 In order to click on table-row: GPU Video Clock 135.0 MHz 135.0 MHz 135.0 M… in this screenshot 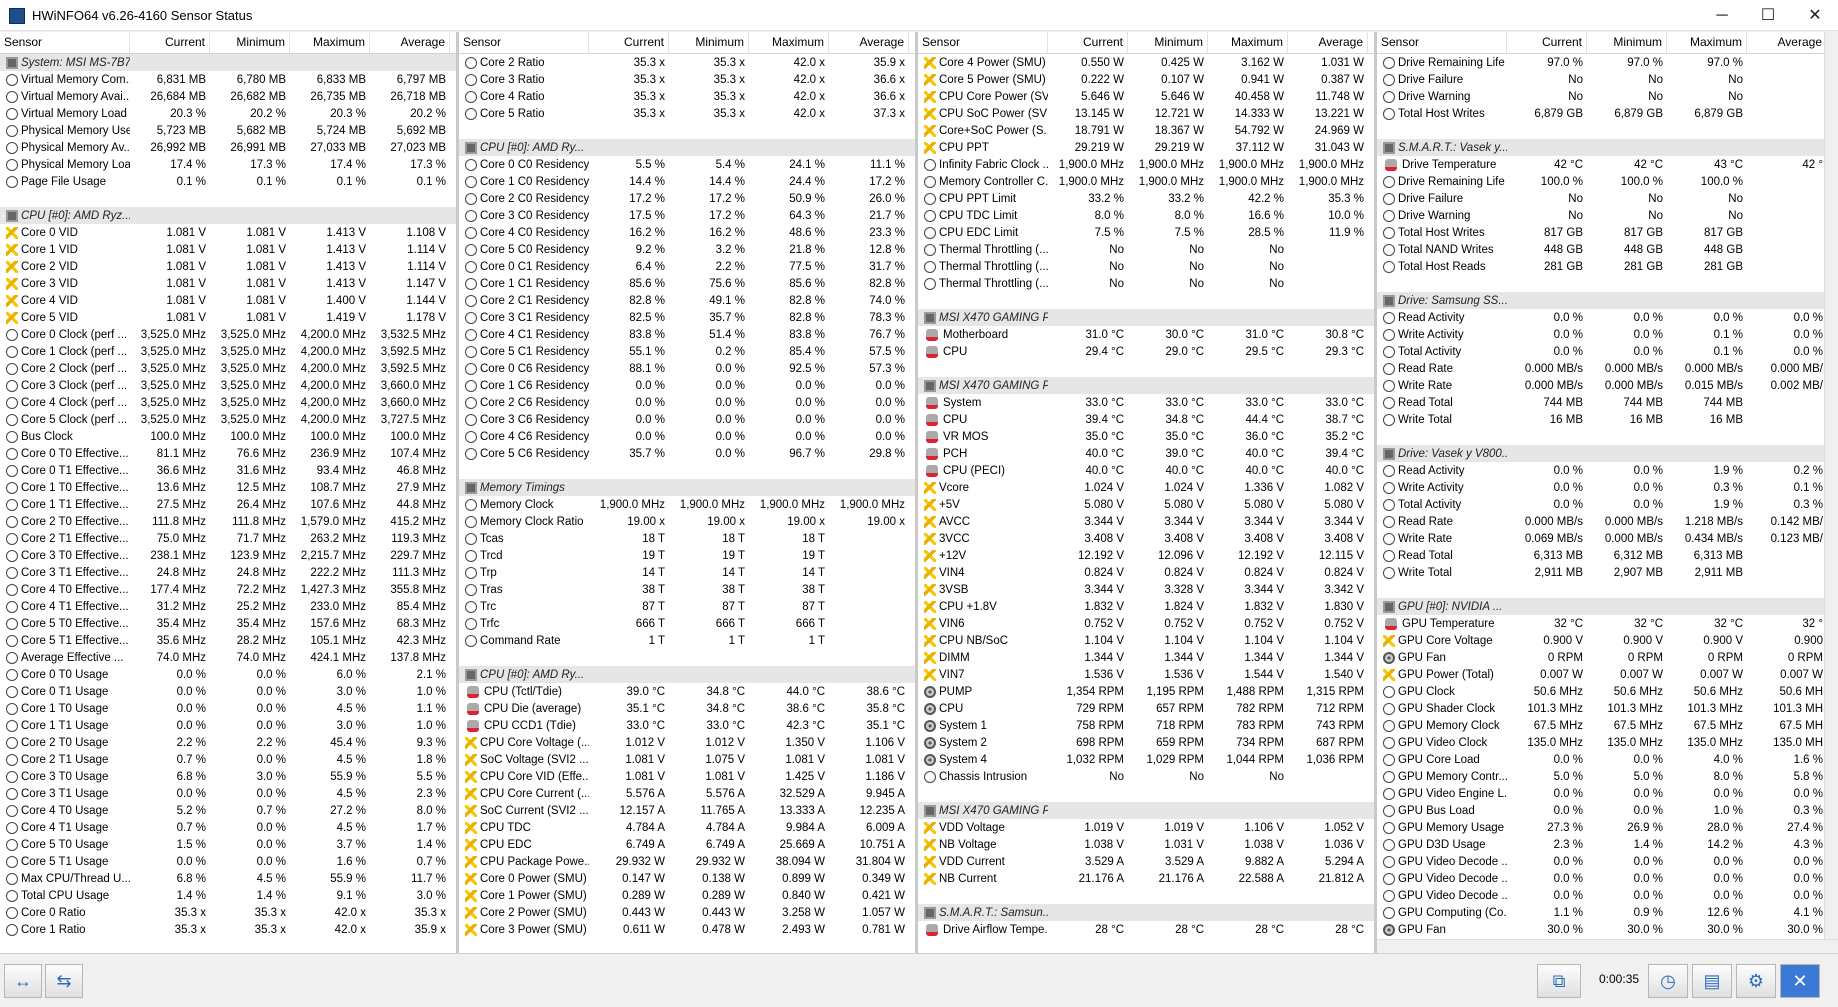, I will do `click(1607, 742)`.